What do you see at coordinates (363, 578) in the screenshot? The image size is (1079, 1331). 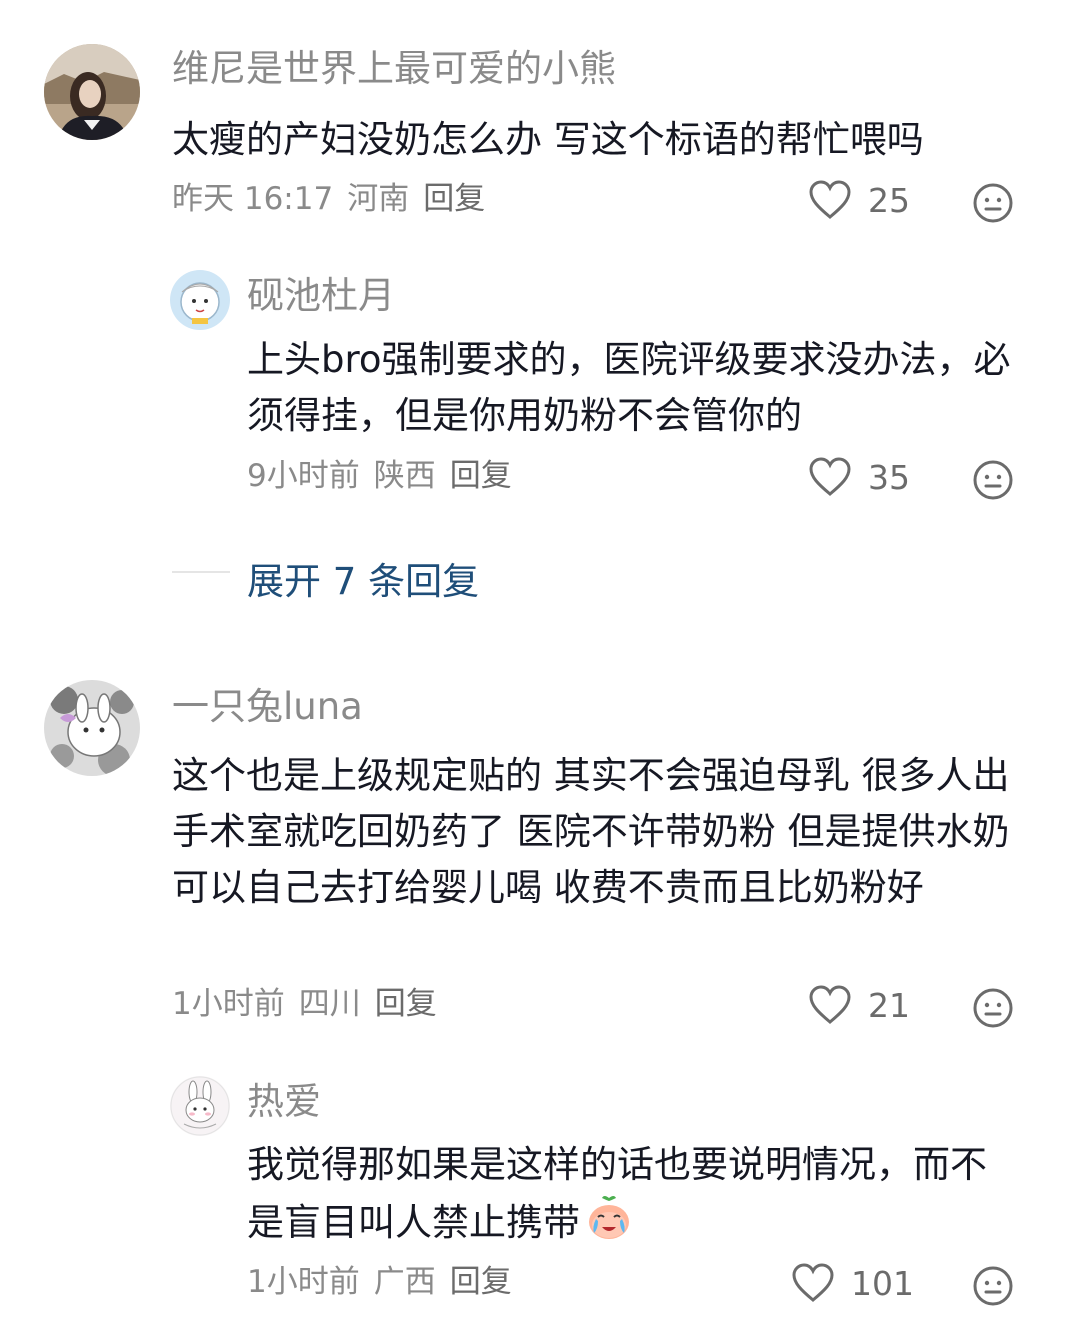 I see `expand-replies-link: 展开 7 条回复` at bounding box center [363, 578].